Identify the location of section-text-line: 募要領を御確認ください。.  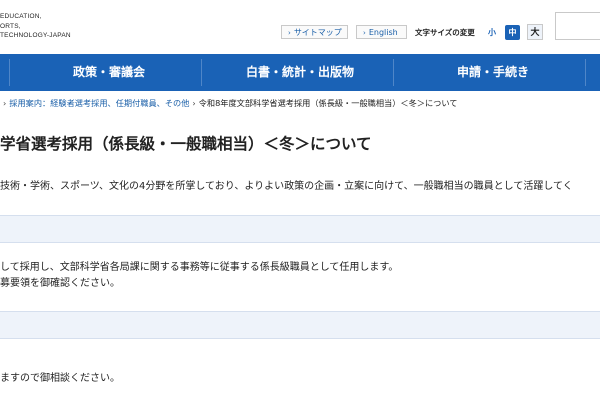
(60, 283).